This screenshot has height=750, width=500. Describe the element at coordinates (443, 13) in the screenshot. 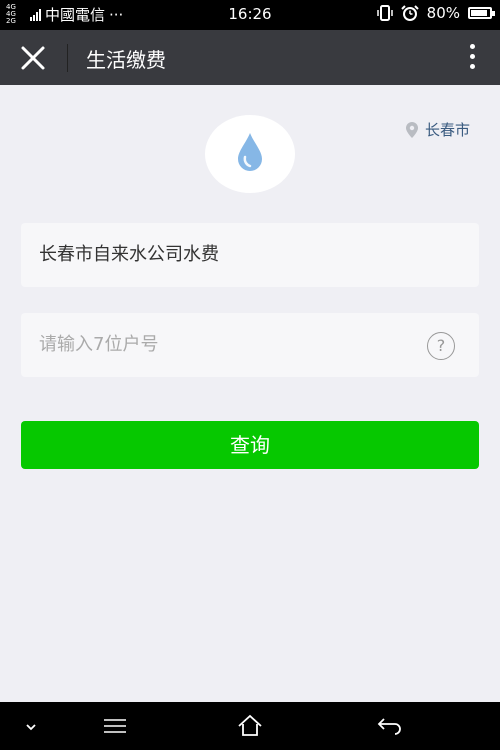

I see `battery-percent: 80%` at that location.